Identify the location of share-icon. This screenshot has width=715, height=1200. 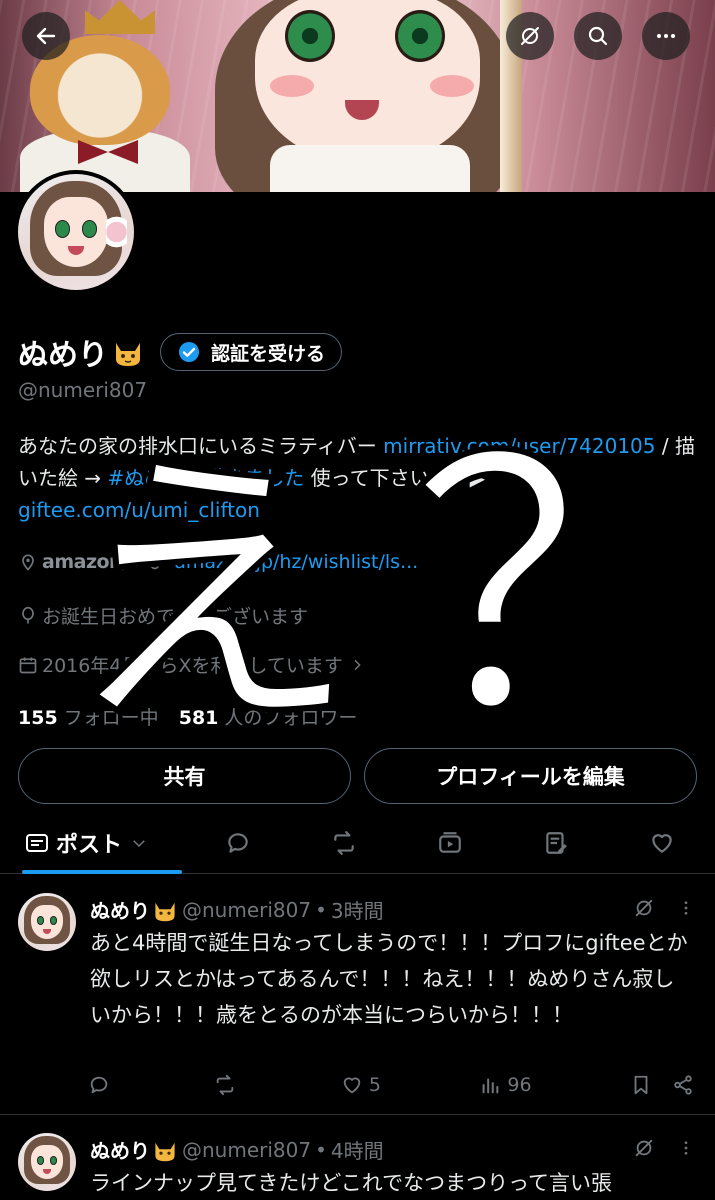
(683, 1085).